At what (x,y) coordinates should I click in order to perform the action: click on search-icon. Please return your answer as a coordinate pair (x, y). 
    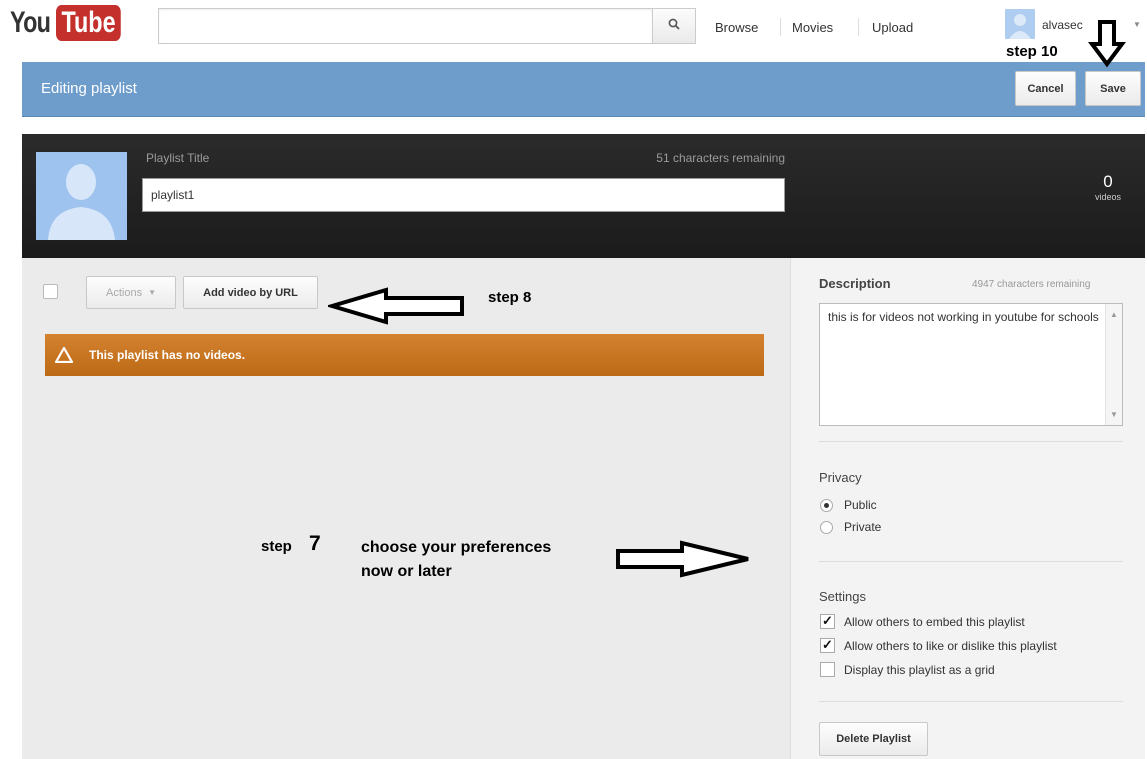
    Looking at the image, I should click on (674, 26).